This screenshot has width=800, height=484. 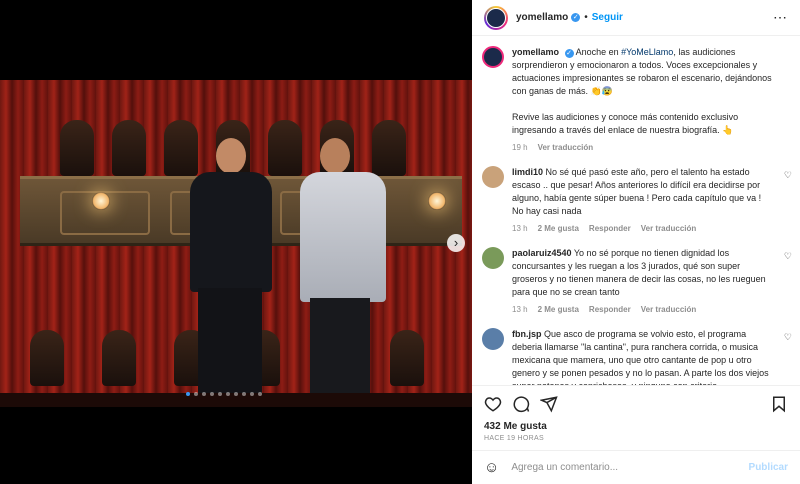 What do you see at coordinates (101, 201) in the screenshot?
I see `lamp-left` at bounding box center [101, 201].